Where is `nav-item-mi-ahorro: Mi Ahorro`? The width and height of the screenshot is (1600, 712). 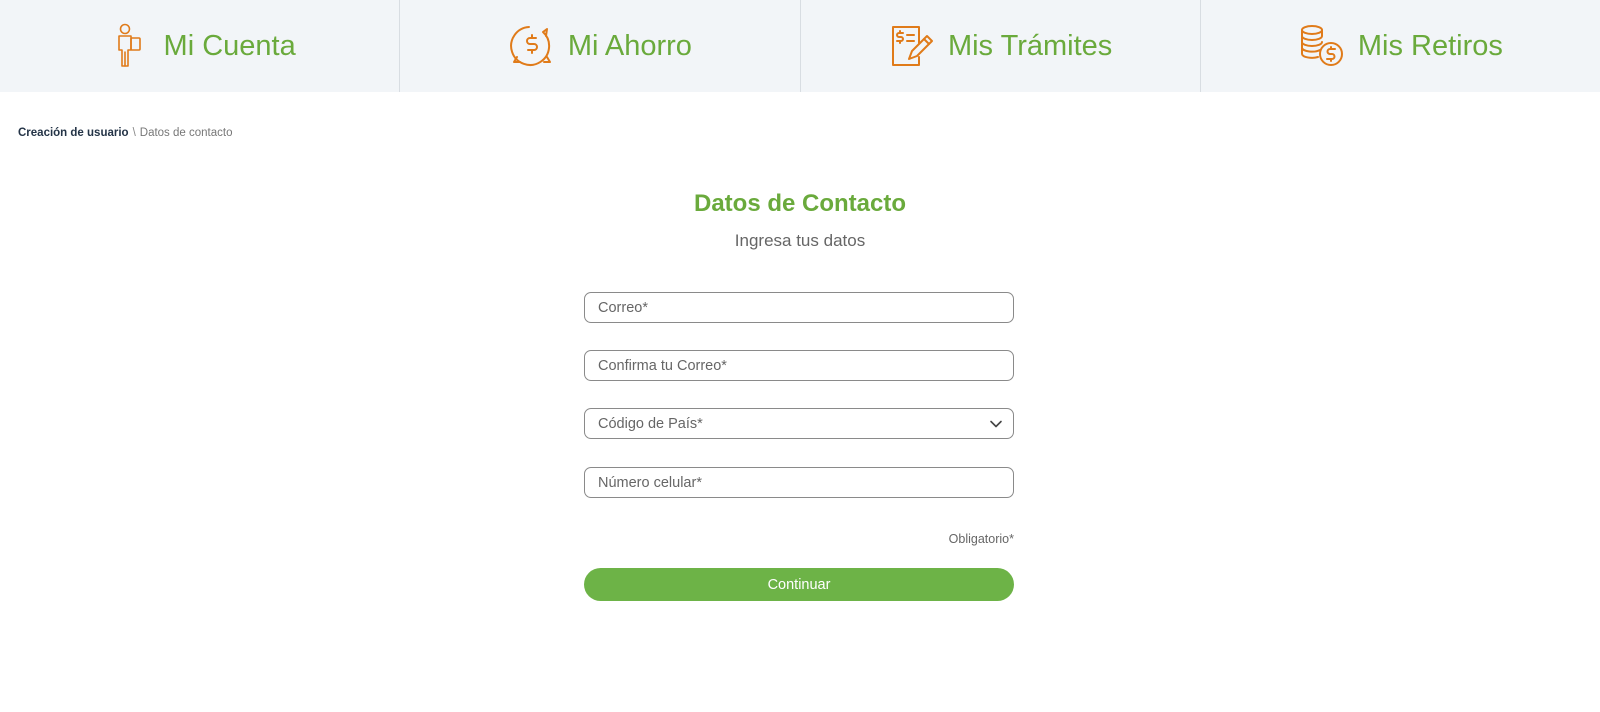 nav-item-mi-ahorro: Mi Ahorro is located at coordinates (600, 46).